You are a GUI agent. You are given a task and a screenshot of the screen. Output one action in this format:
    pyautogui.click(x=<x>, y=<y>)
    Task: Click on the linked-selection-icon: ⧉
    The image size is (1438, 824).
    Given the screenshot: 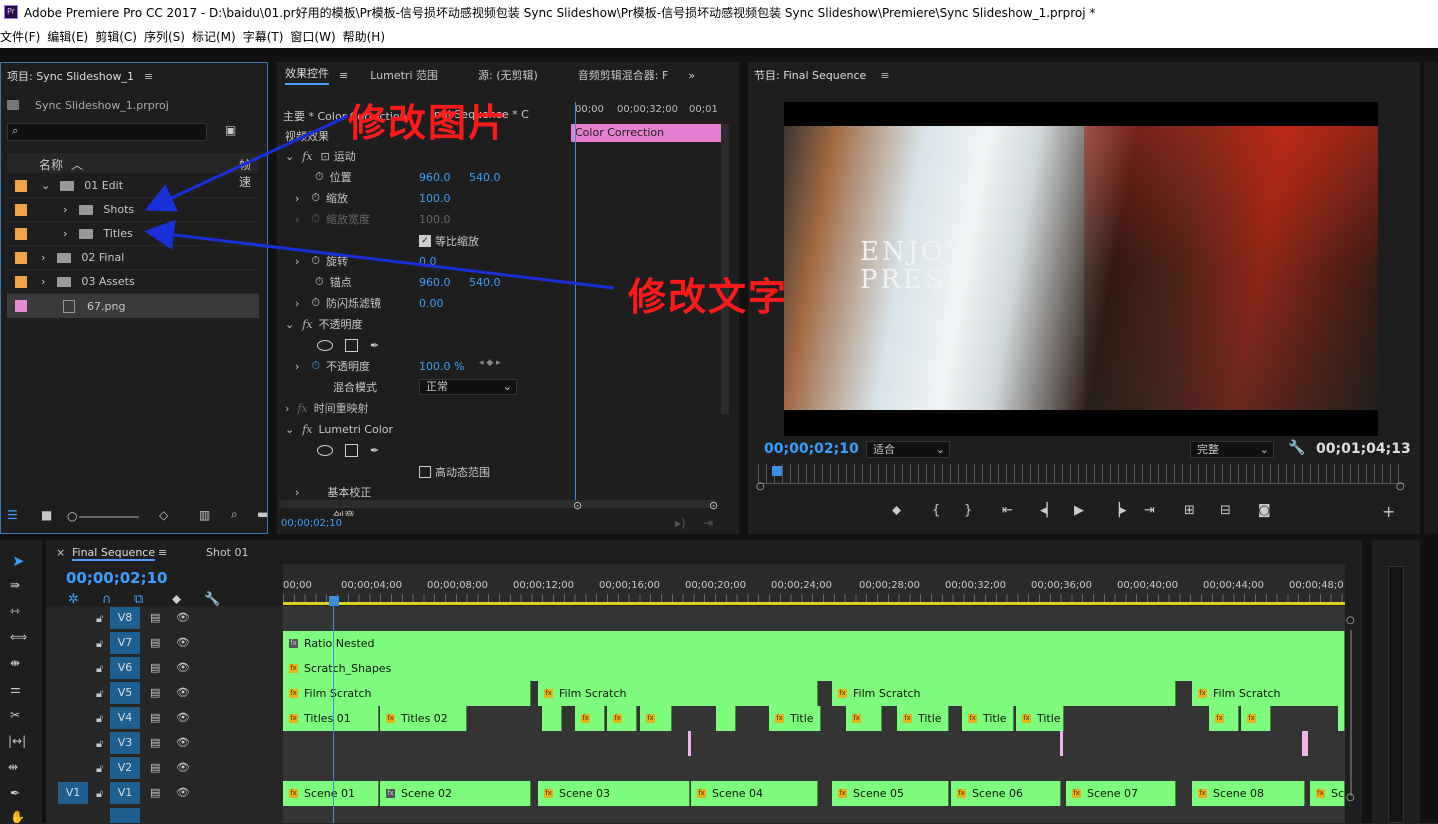 What is the action you would take?
    pyautogui.click(x=138, y=599)
    